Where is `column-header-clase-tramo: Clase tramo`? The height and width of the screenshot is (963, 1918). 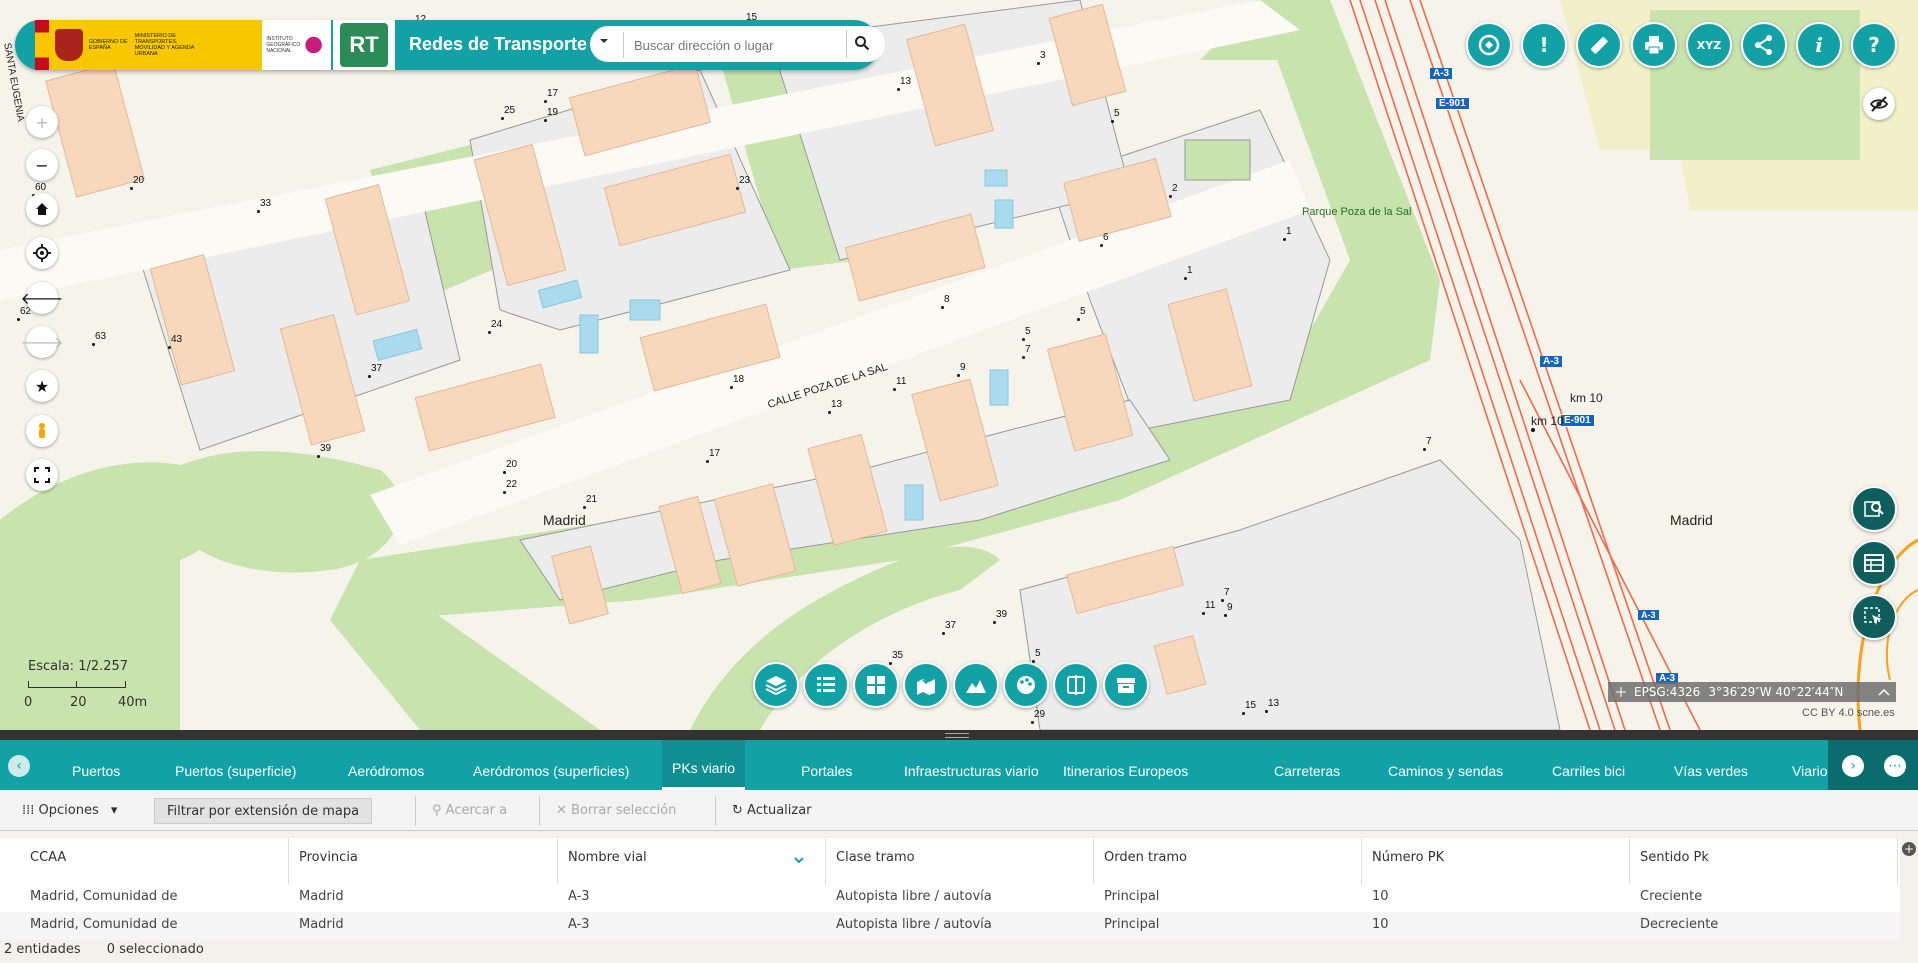 column-header-clase-tramo: Clase tramo is located at coordinates (960, 861).